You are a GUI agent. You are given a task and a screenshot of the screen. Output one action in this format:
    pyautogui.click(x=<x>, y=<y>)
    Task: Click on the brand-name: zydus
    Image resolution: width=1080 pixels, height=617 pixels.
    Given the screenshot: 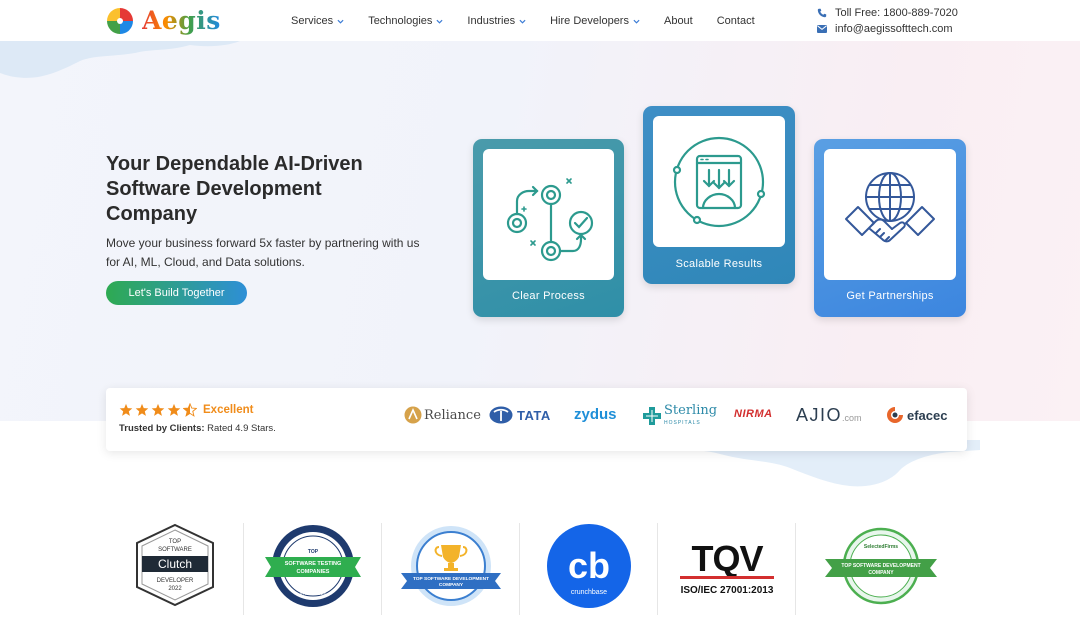 What is the action you would take?
    pyautogui.click(x=595, y=414)
    